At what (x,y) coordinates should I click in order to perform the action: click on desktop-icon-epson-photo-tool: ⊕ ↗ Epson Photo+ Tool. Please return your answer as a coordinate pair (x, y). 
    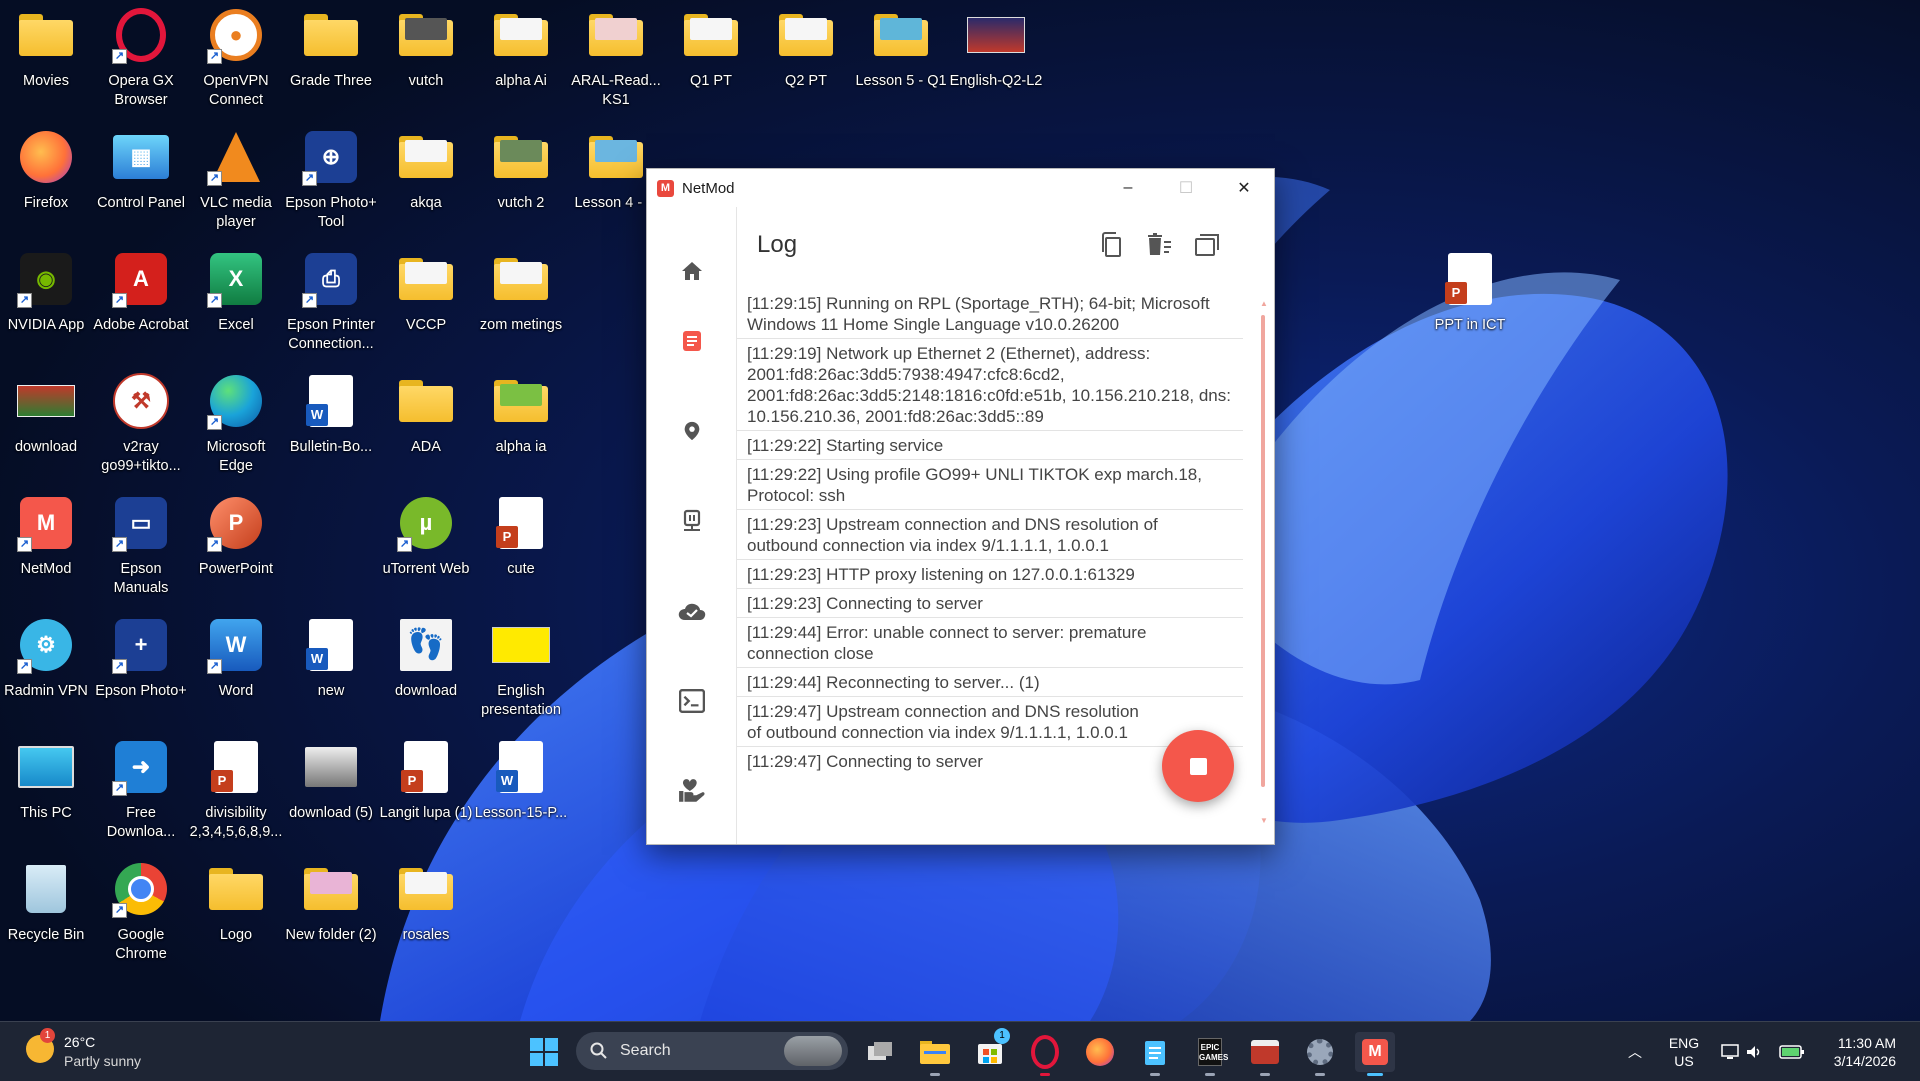
    Looking at the image, I should click on (331, 181).